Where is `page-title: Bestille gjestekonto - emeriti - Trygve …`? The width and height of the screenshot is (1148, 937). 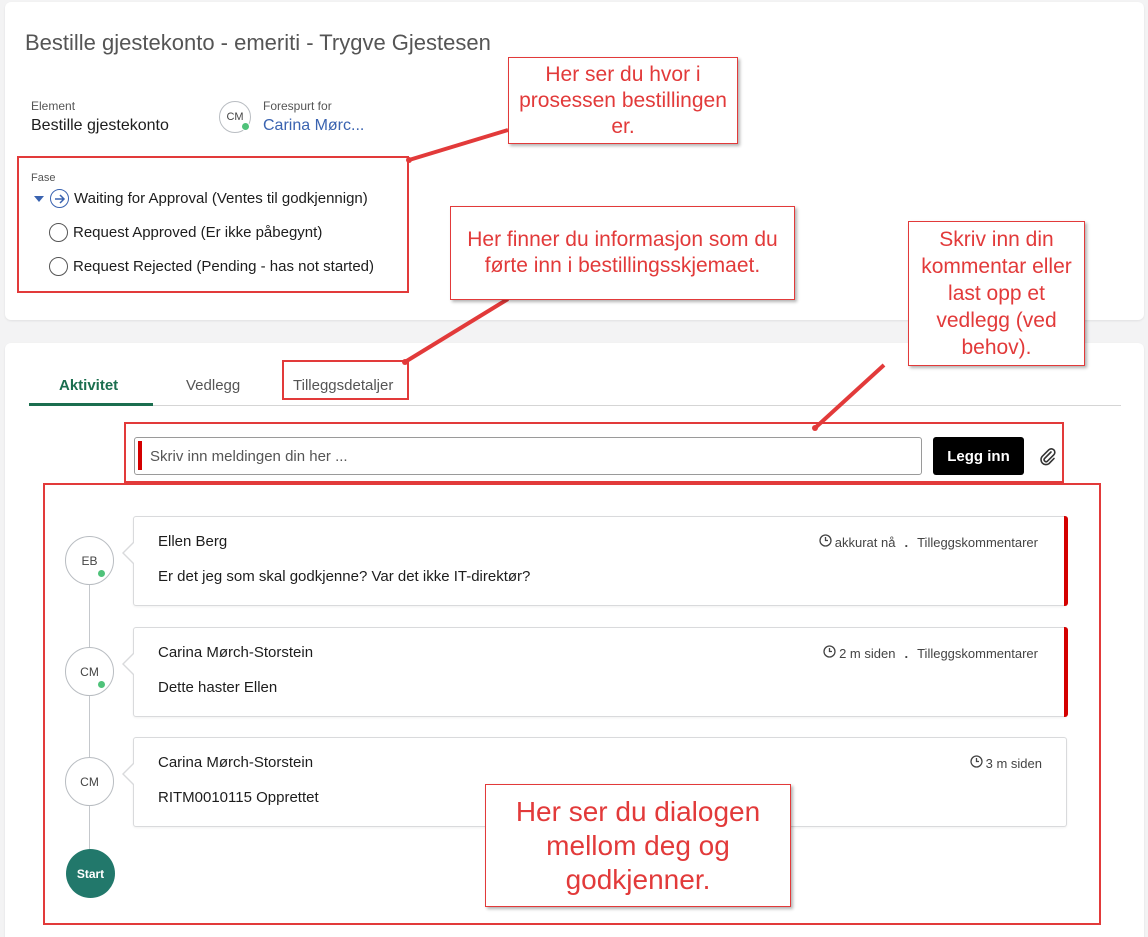
page-title: Bestille gjestekonto - emeriti - Trygve … is located at coordinates (258, 42).